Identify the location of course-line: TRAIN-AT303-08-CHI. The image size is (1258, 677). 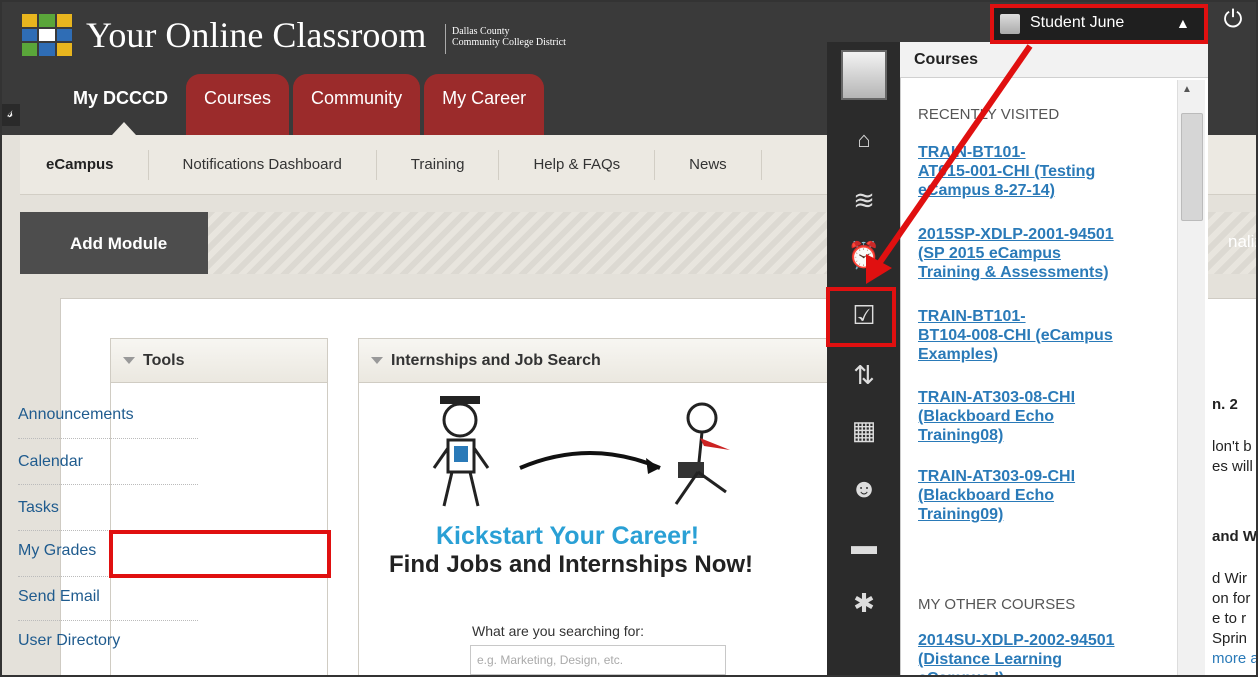
(997, 397).